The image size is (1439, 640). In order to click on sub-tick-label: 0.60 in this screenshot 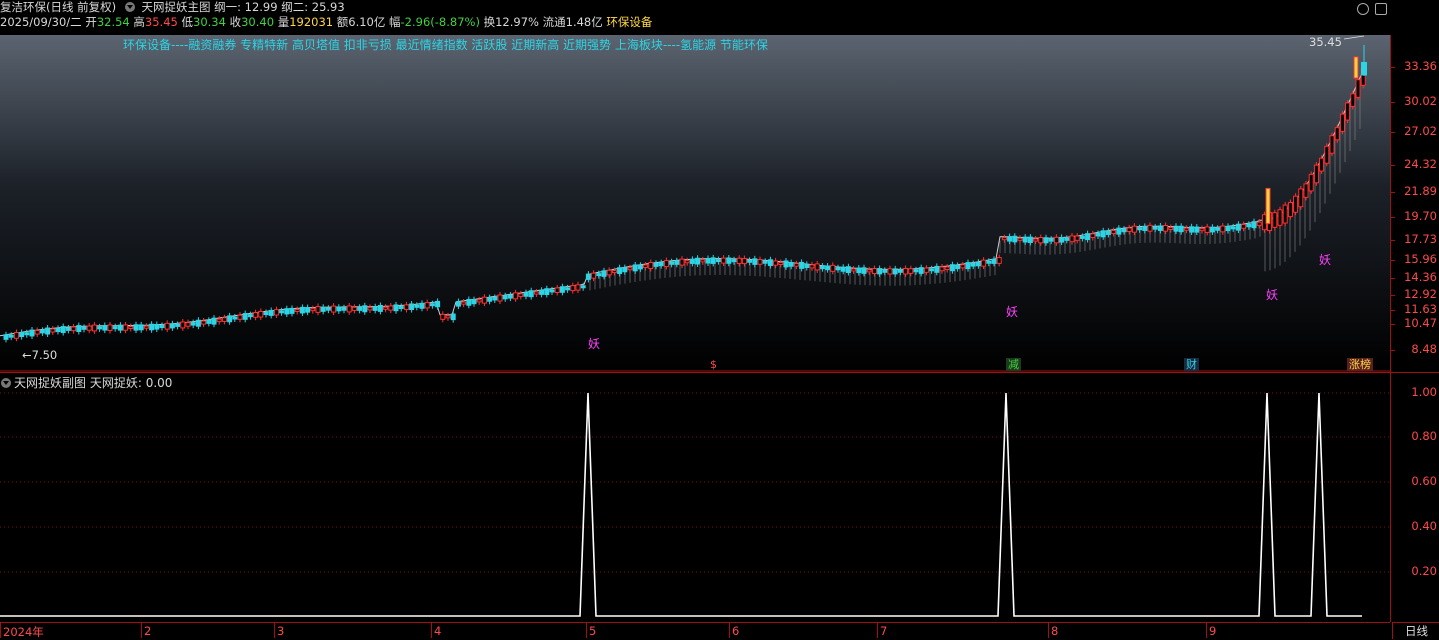, I will do `click(1424, 481)`.